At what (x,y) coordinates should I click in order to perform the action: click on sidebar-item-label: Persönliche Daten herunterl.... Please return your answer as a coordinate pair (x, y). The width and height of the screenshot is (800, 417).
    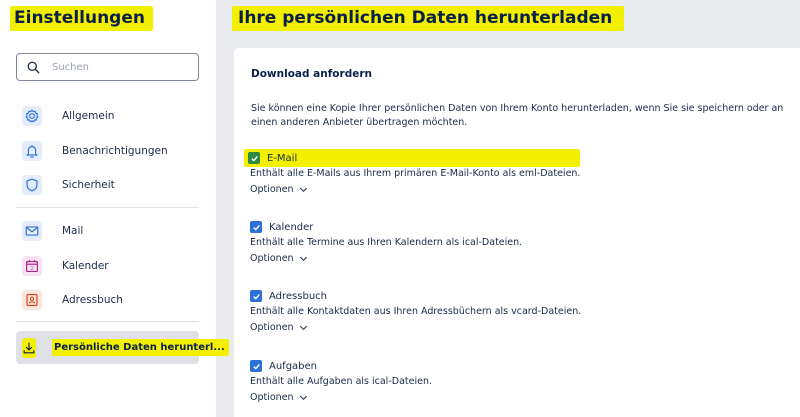
    Looking at the image, I should click on (140, 347).